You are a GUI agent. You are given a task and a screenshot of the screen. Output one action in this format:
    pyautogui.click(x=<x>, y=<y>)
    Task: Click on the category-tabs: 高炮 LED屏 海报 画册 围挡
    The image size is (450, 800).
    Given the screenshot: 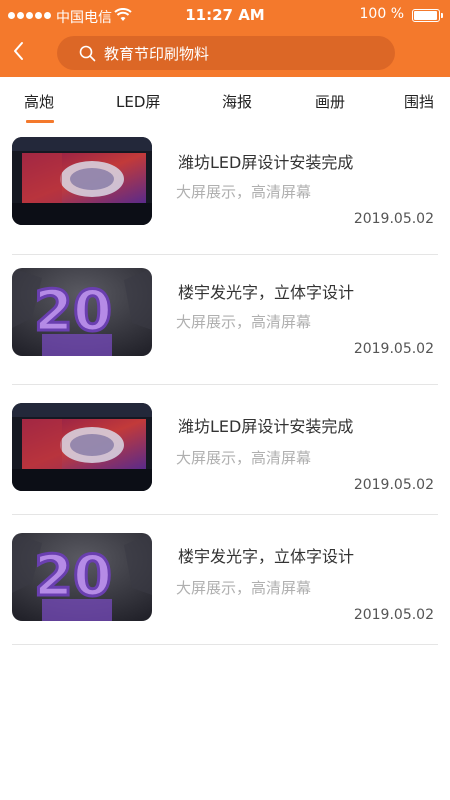 What is the action you would take?
    pyautogui.click(x=225, y=101)
    